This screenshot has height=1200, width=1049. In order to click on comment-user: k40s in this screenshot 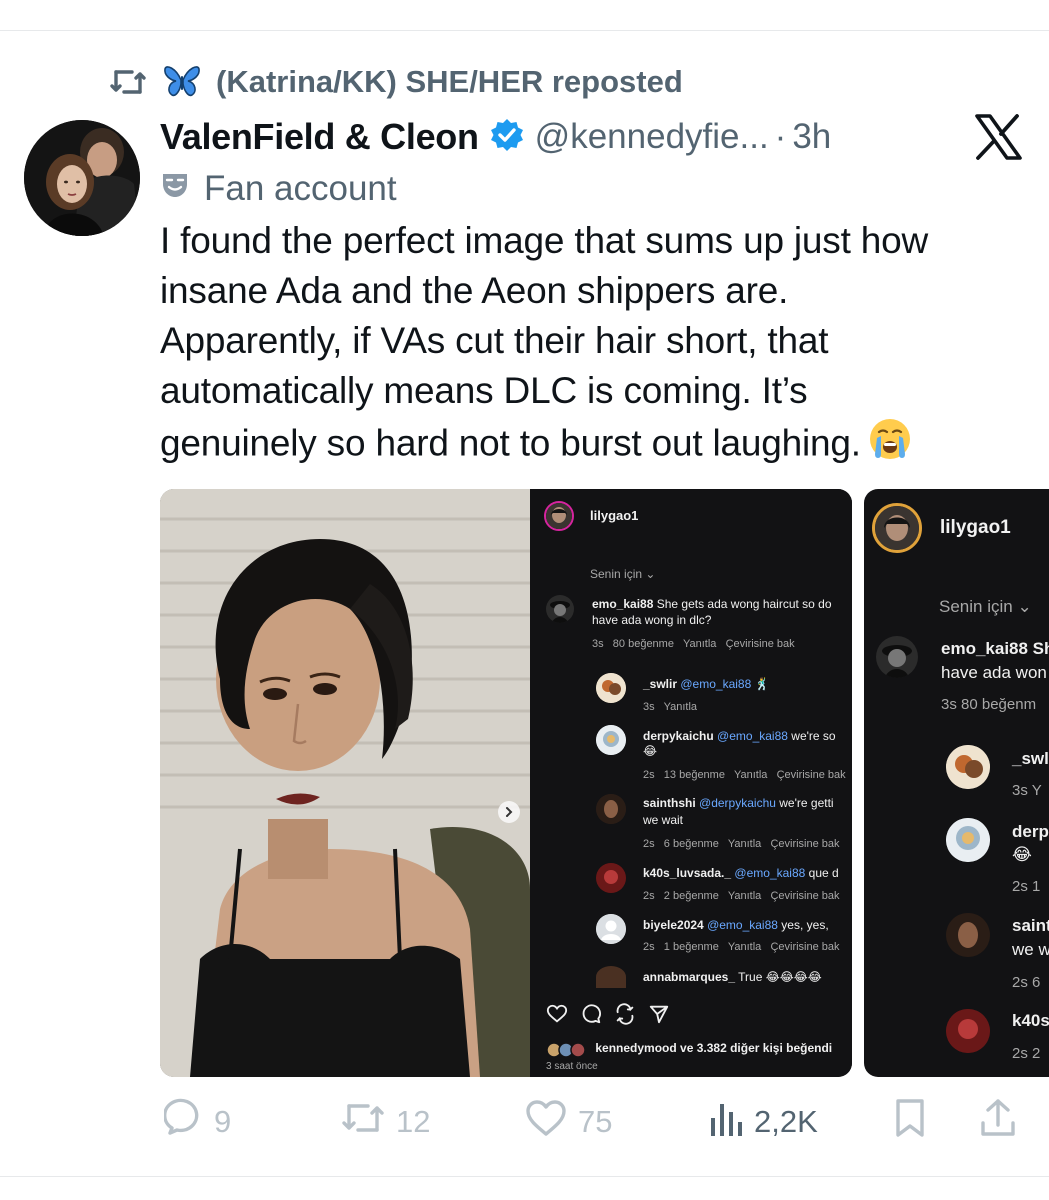, I will do `click(1030, 1021)`.